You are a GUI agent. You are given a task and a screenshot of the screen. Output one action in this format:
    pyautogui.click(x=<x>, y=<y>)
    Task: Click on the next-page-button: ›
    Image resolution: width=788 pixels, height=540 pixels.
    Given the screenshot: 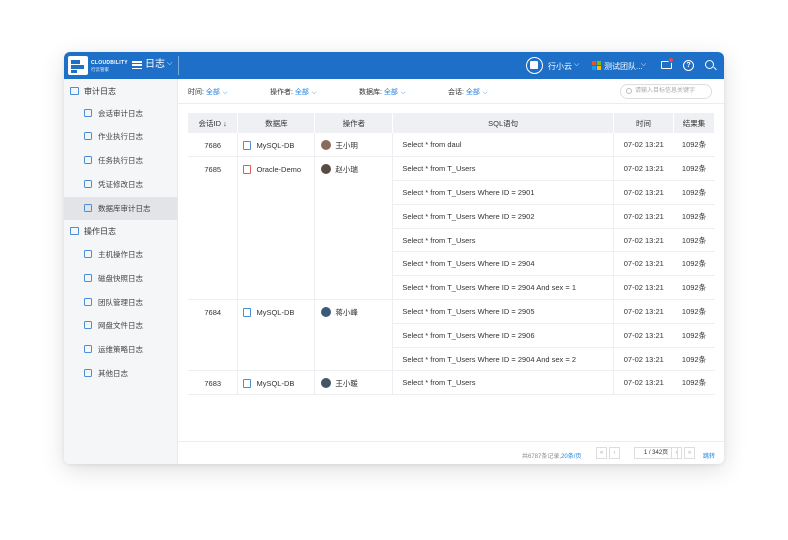 What is the action you would take?
    pyautogui.click(x=676, y=453)
    